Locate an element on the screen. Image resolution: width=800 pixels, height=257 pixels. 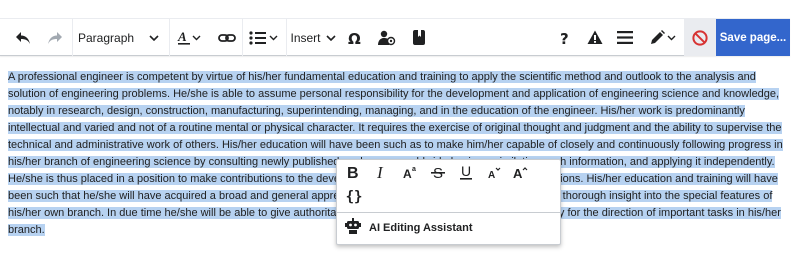
mention-user-button is located at coordinates (387, 37).